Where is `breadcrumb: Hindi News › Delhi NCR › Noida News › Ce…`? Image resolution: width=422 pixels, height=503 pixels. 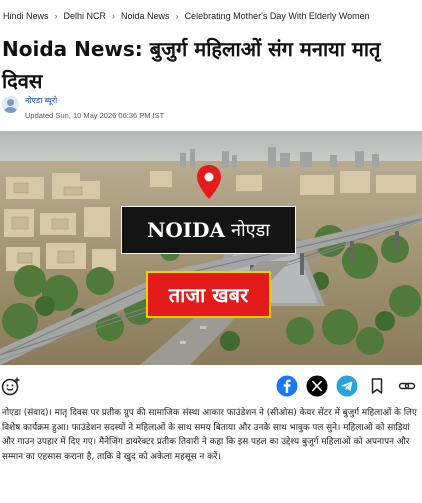 breadcrumb: Hindi News › Delhi NCR › Noida News › Ce… is located at coordinates (210, 16).